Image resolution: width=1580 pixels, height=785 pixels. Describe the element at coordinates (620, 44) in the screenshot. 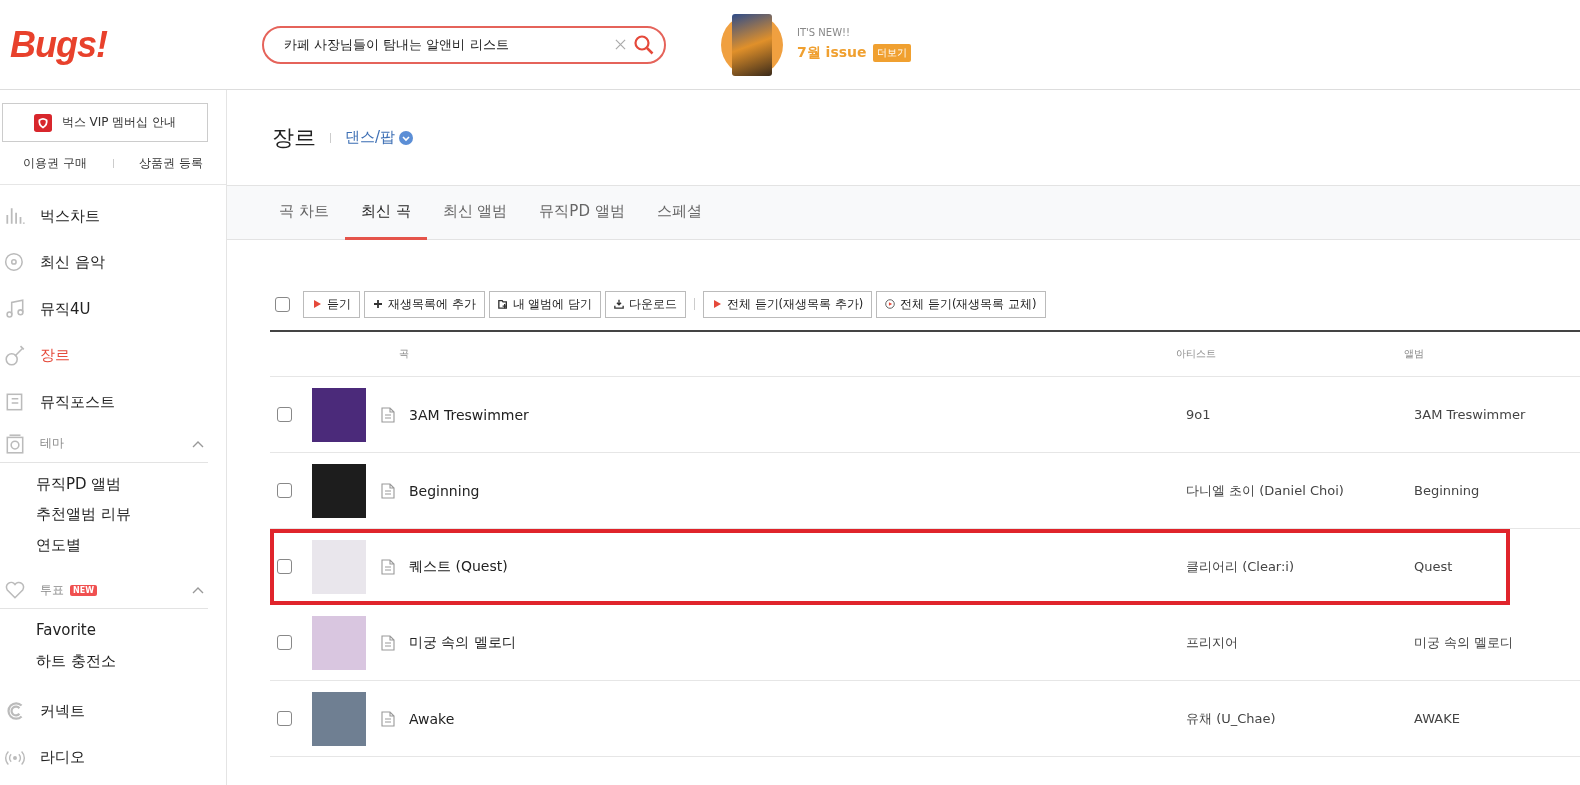

I see `clear-icon` at that location.